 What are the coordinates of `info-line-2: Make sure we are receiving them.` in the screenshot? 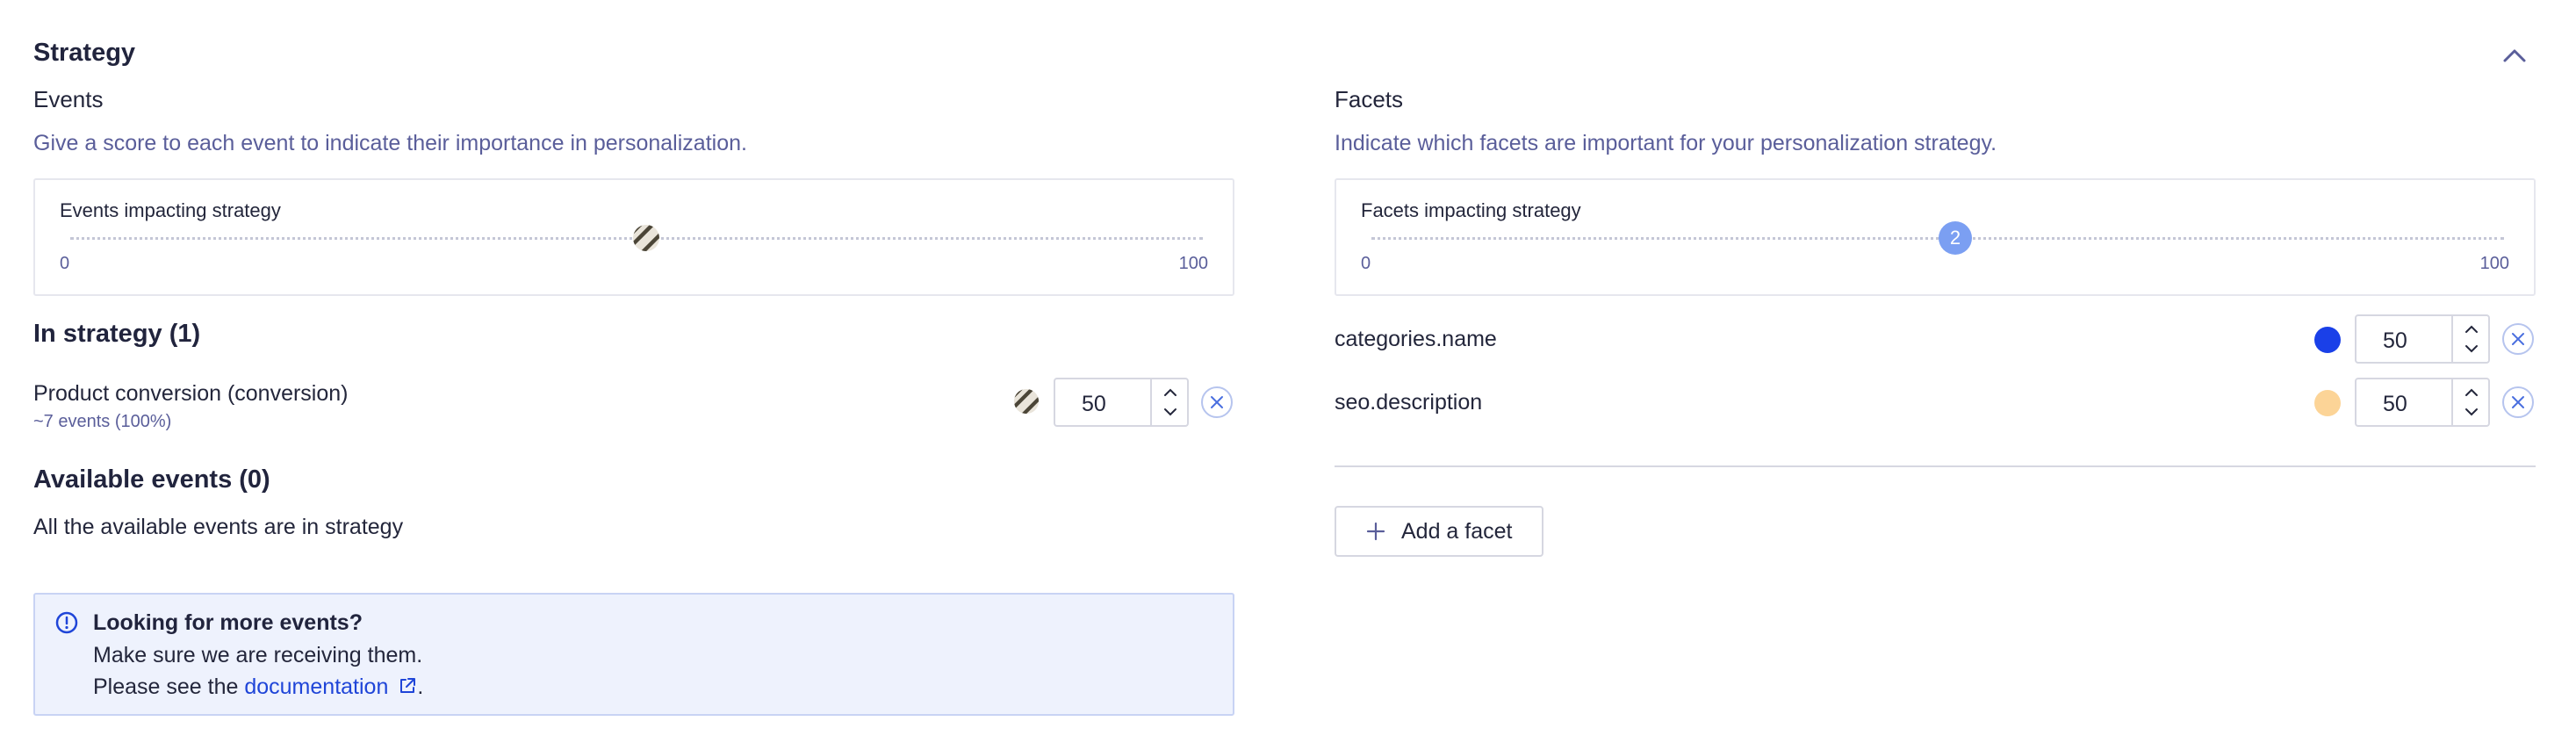 It's located at (258, 655).